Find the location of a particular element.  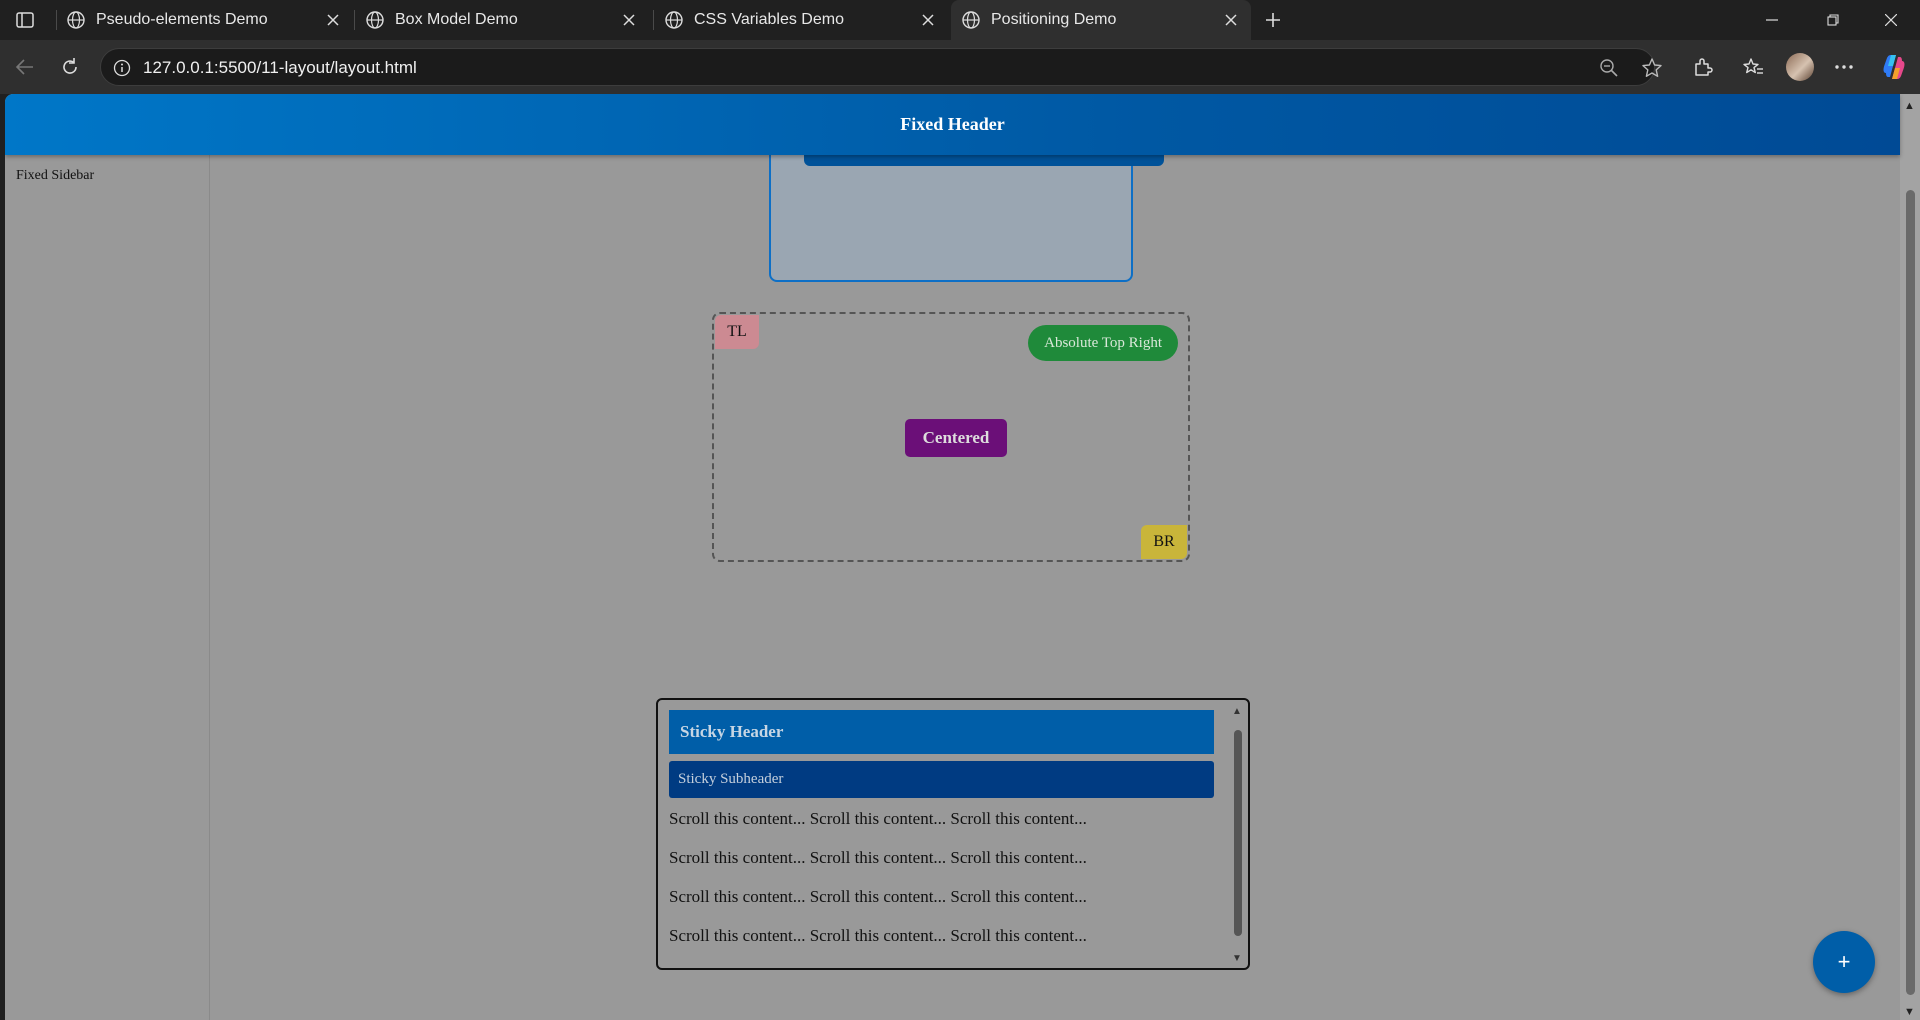

top-right-pill: Absolute Top Right is located at coordinates (1103, 343).